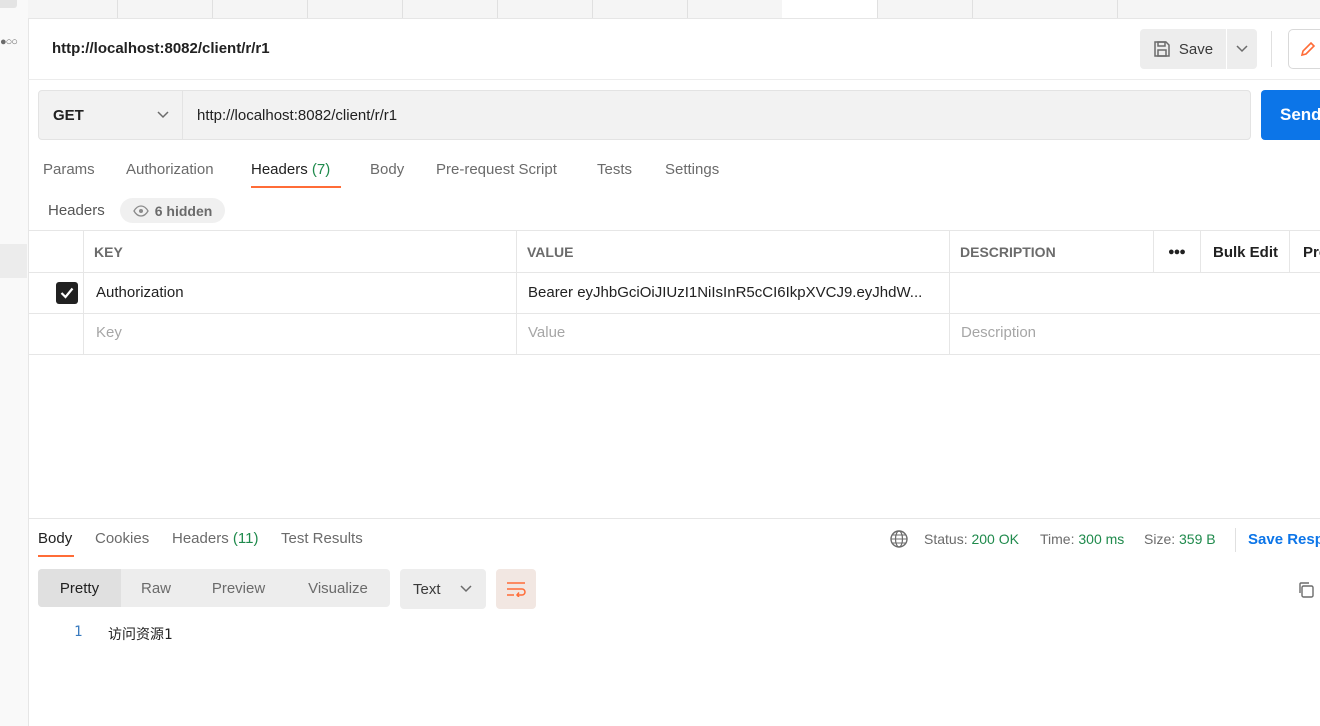  I want to click on response-status: Status: 200 OK, so click(971, 539).